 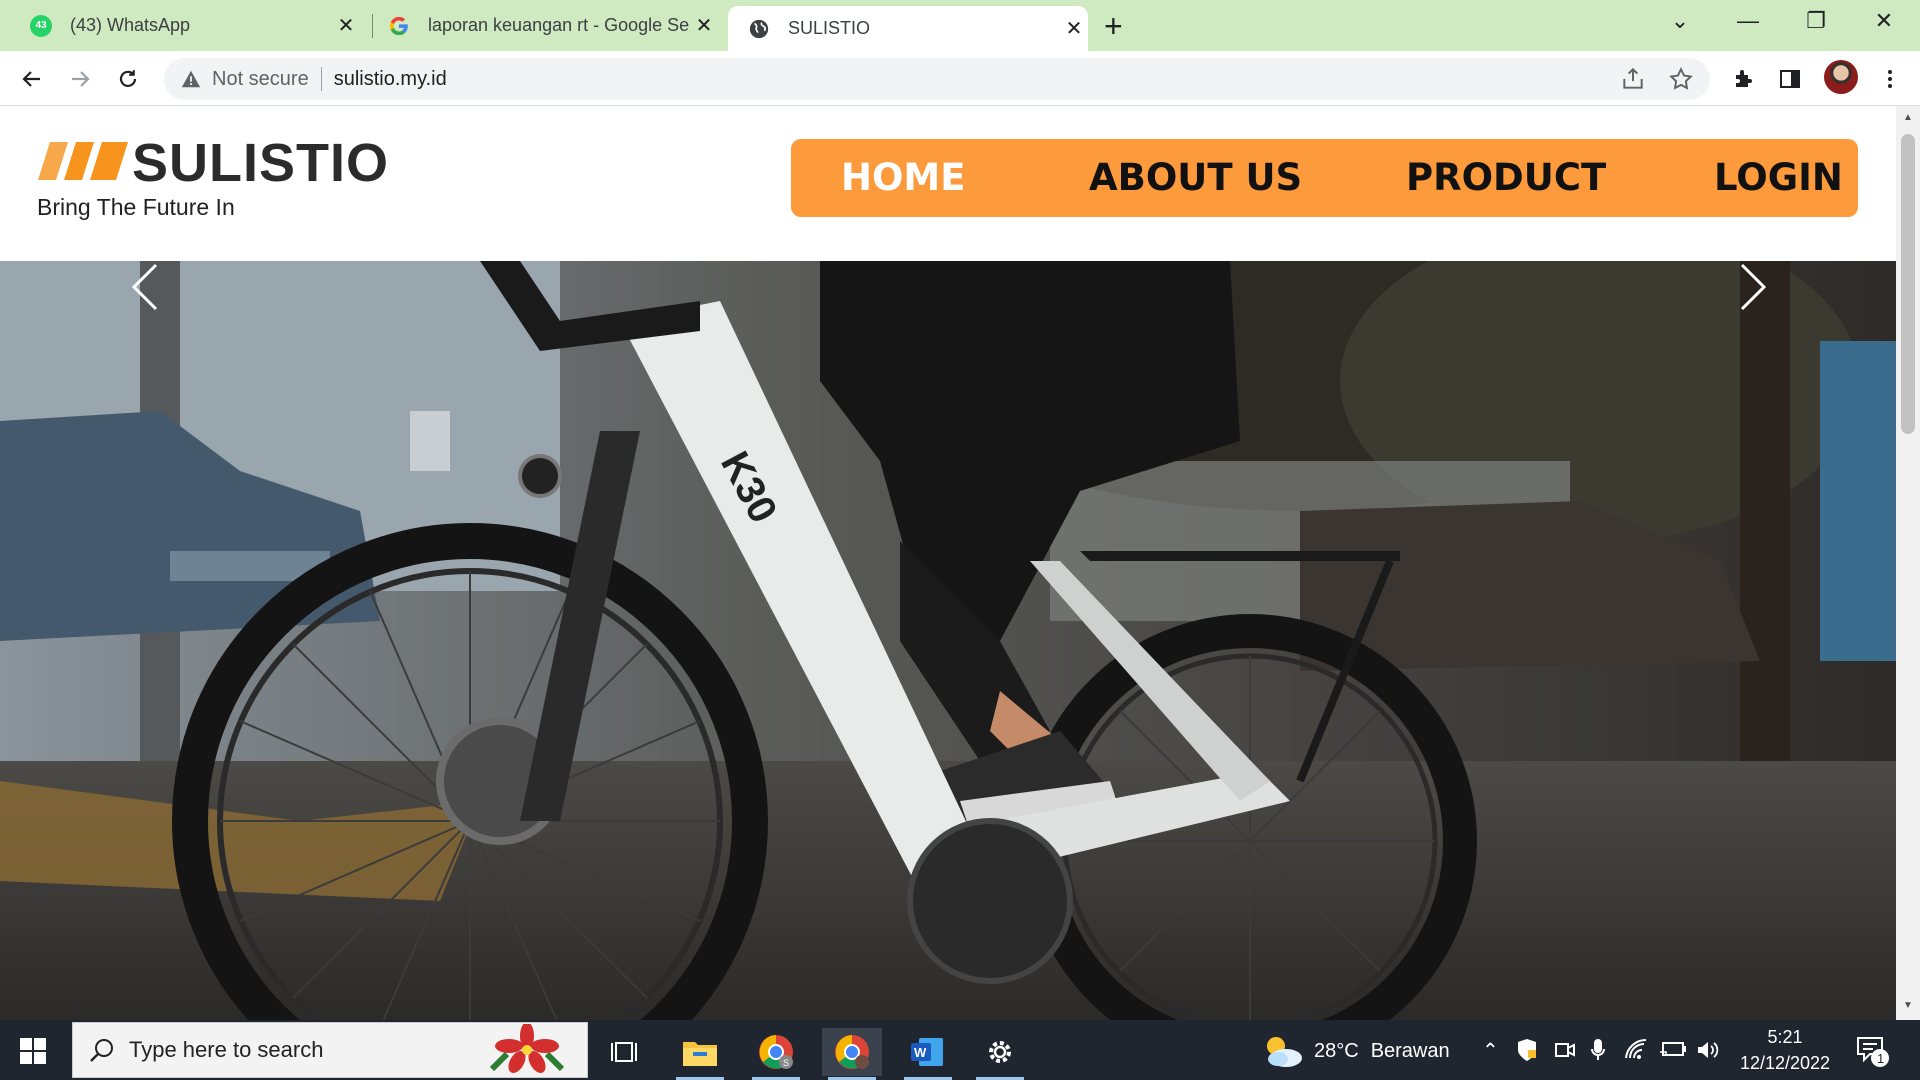 What do you see at coordinates (559, 25) in the screenshot?
I see `tab-title: laporan keuangan rt - Google Se` at bounding box center [559, 25].